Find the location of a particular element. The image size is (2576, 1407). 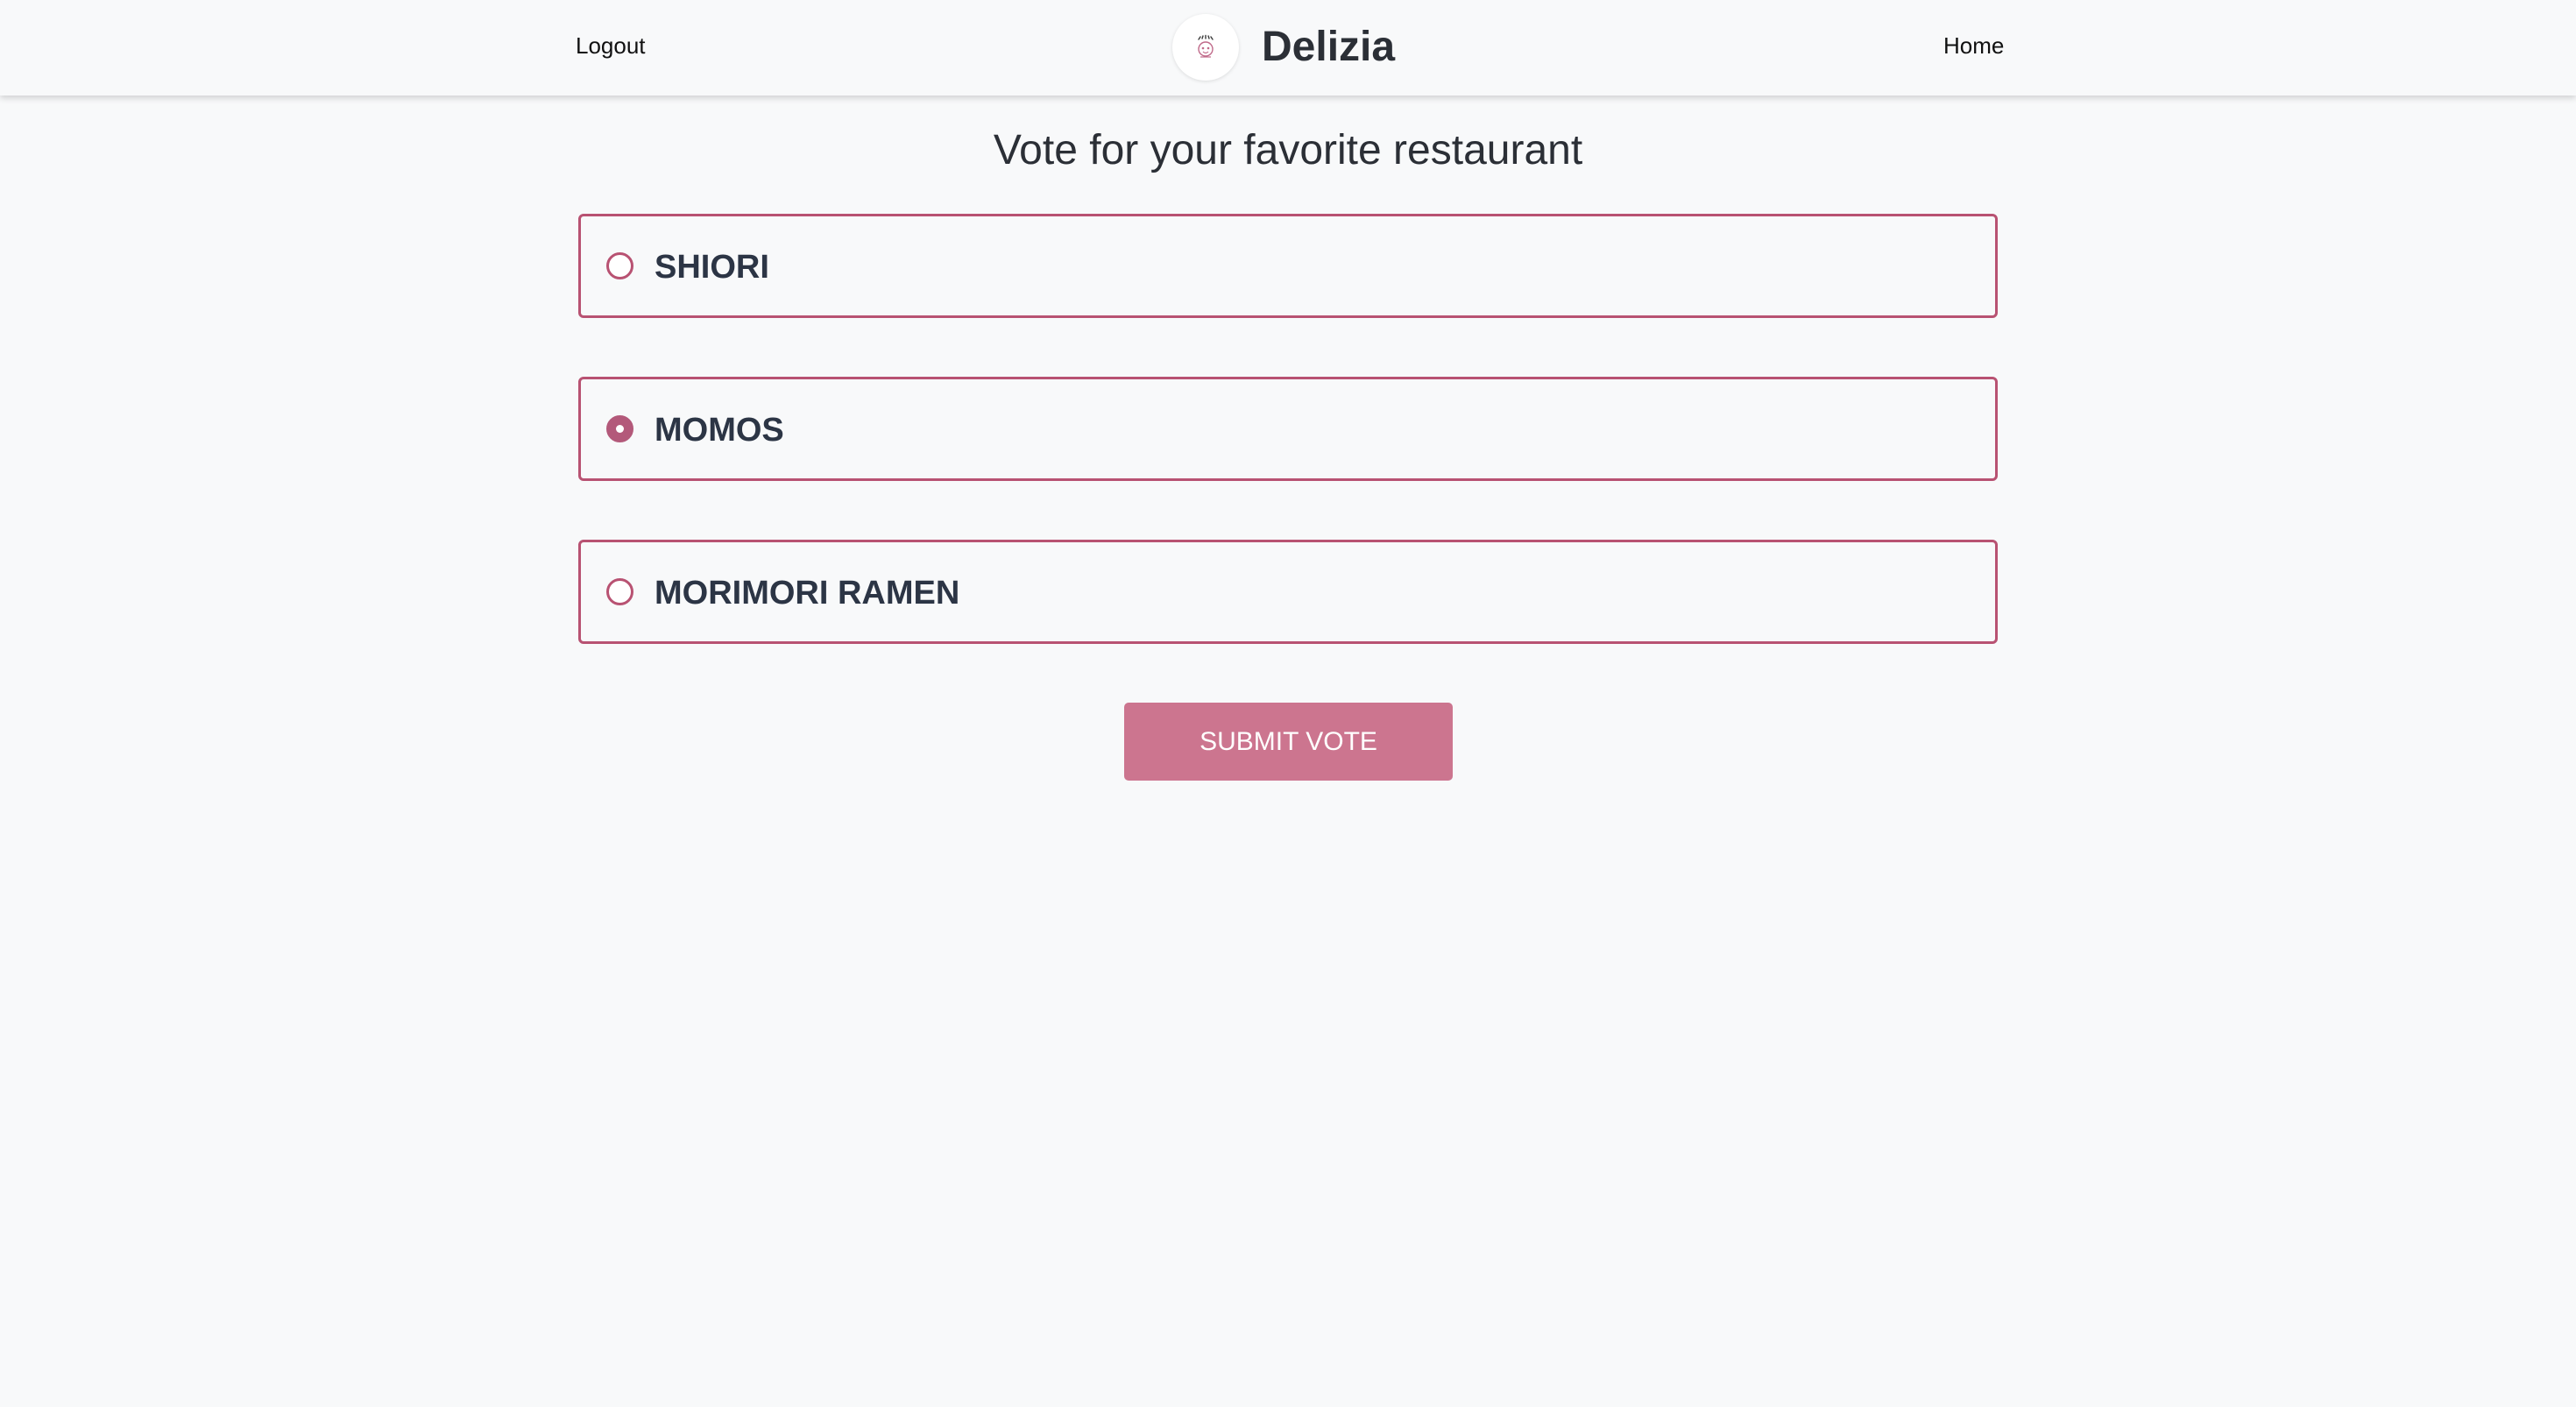

radio-momos is located at coordinates (619, 428).